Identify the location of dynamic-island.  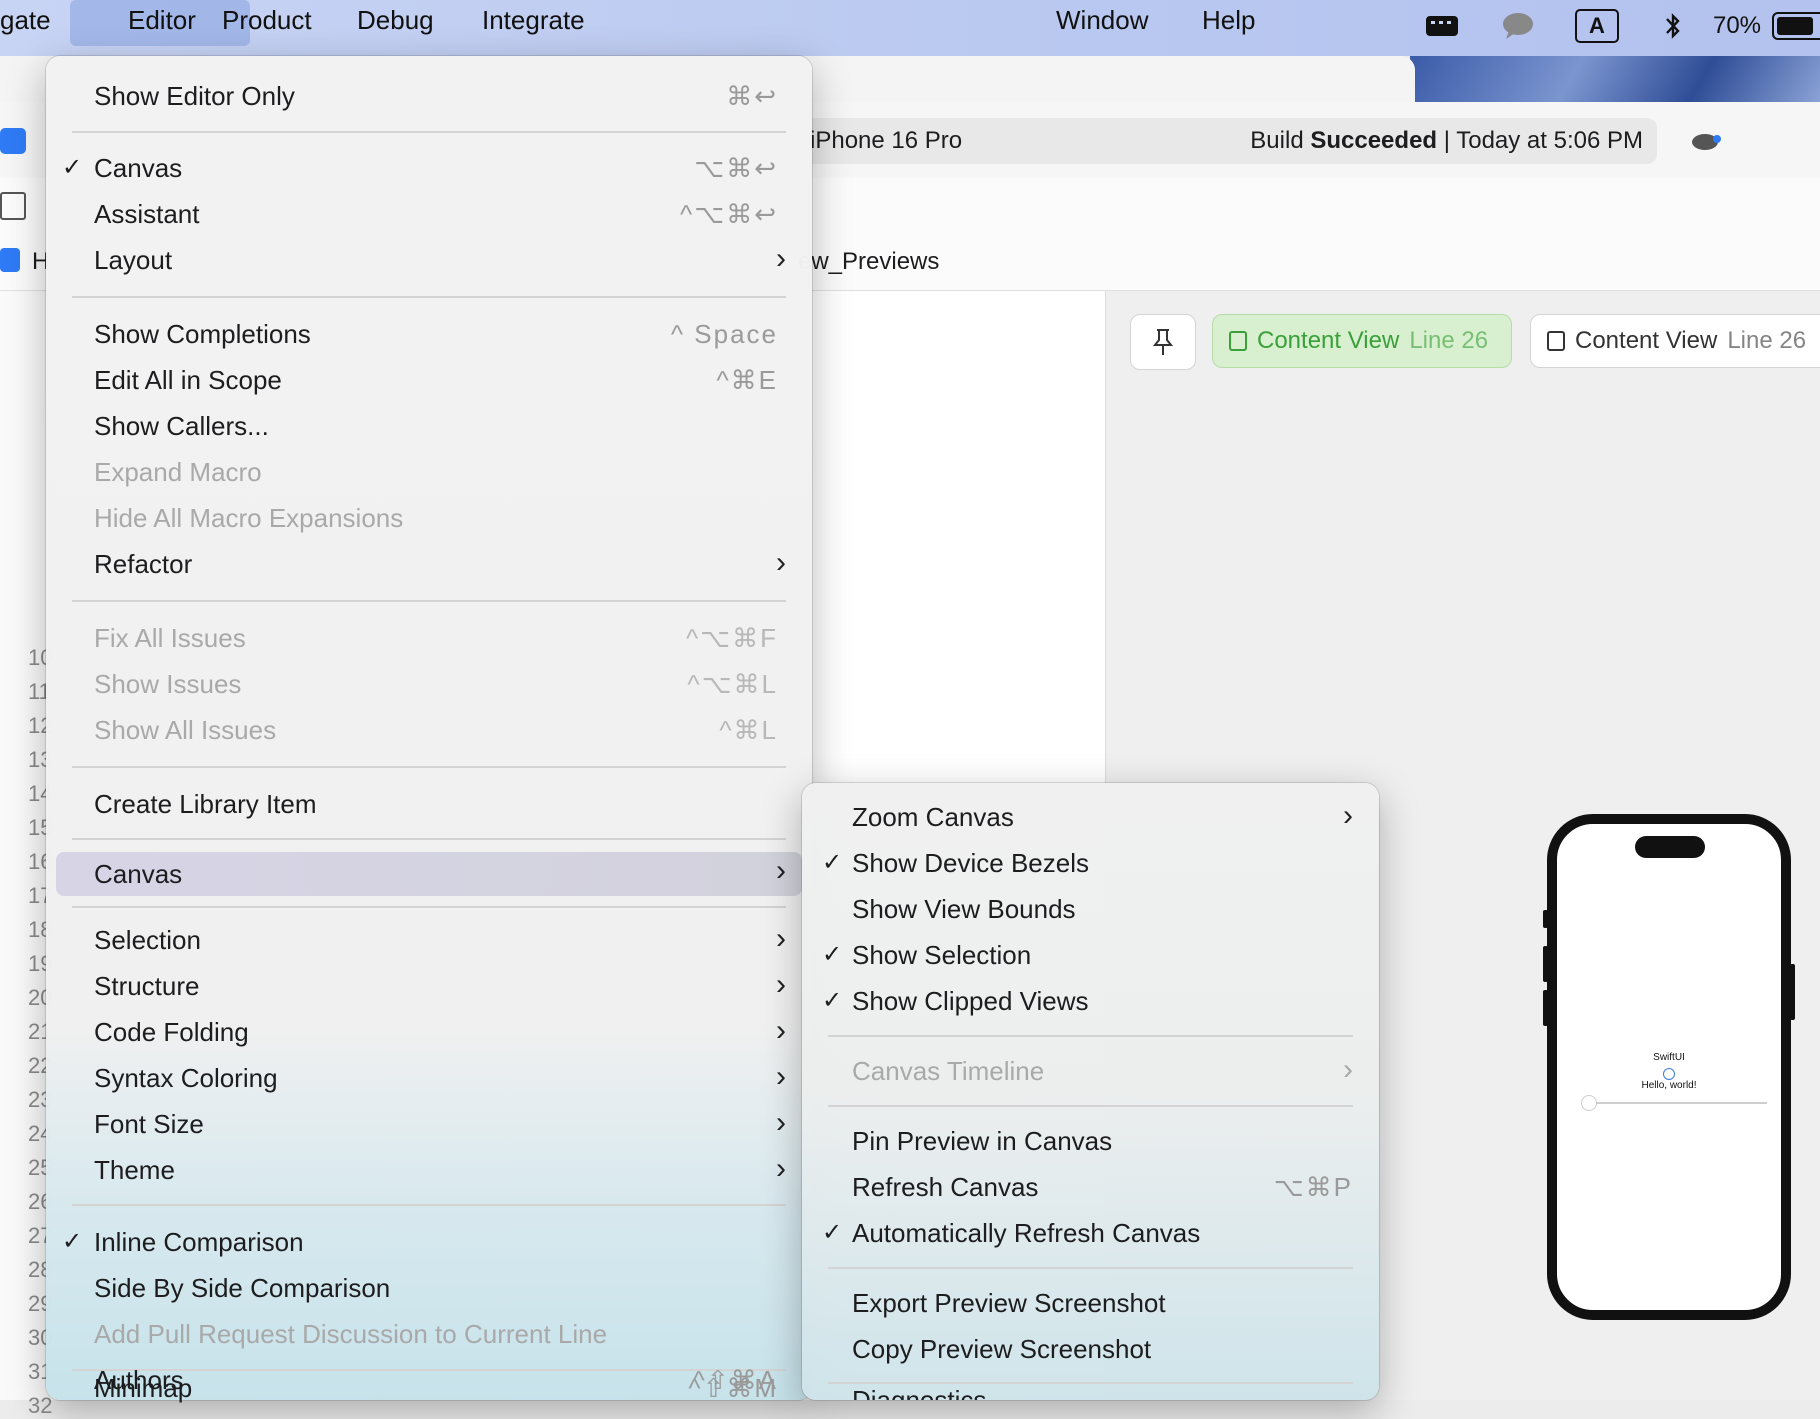
(1670, 847).